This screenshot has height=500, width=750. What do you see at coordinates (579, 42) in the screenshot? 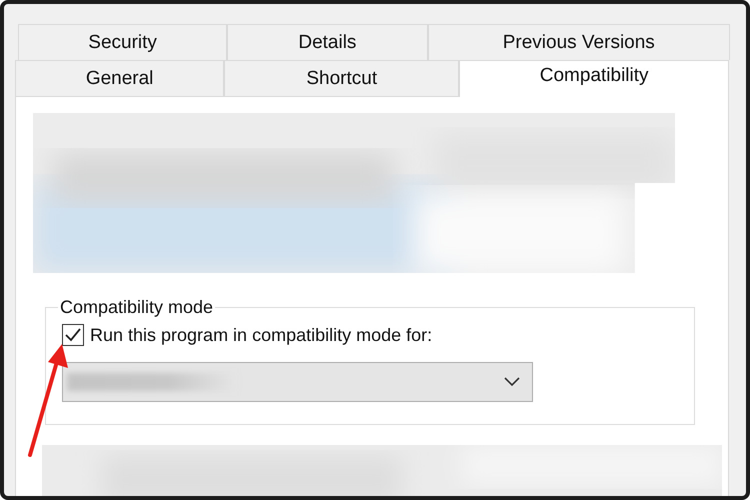
I see `tab: Previous Versions` at bounding box center [579, 42].